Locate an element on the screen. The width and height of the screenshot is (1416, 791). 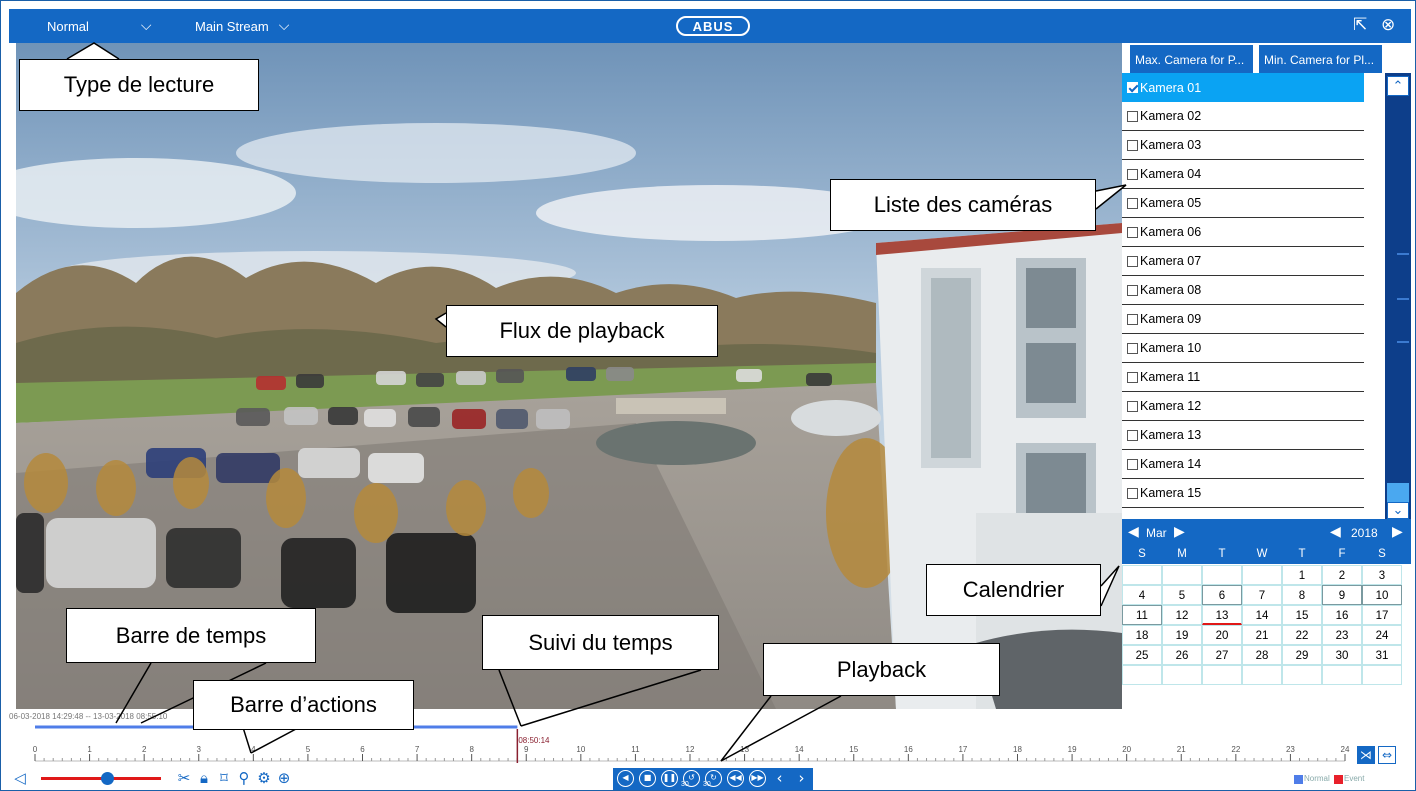
camera-item: Kamera 15 is located at coordinates (1243, 493).